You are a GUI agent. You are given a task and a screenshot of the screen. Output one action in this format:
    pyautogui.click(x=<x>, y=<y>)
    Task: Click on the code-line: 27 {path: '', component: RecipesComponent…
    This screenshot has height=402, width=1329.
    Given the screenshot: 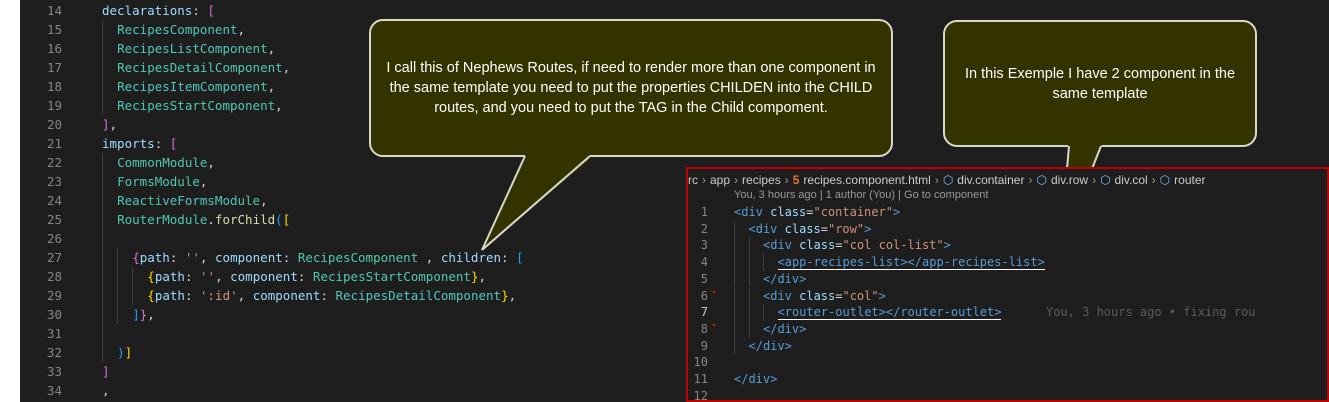 What is the action you would take?
    pyautogui.click(x=370, y=257)
    